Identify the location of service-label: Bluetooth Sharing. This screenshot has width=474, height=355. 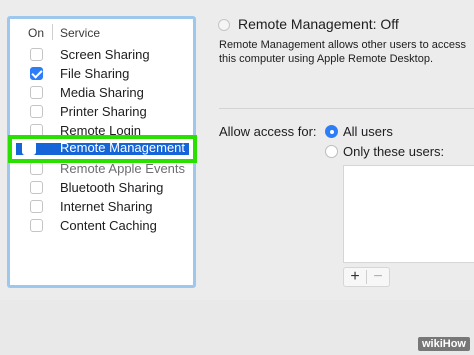
(112, 187).